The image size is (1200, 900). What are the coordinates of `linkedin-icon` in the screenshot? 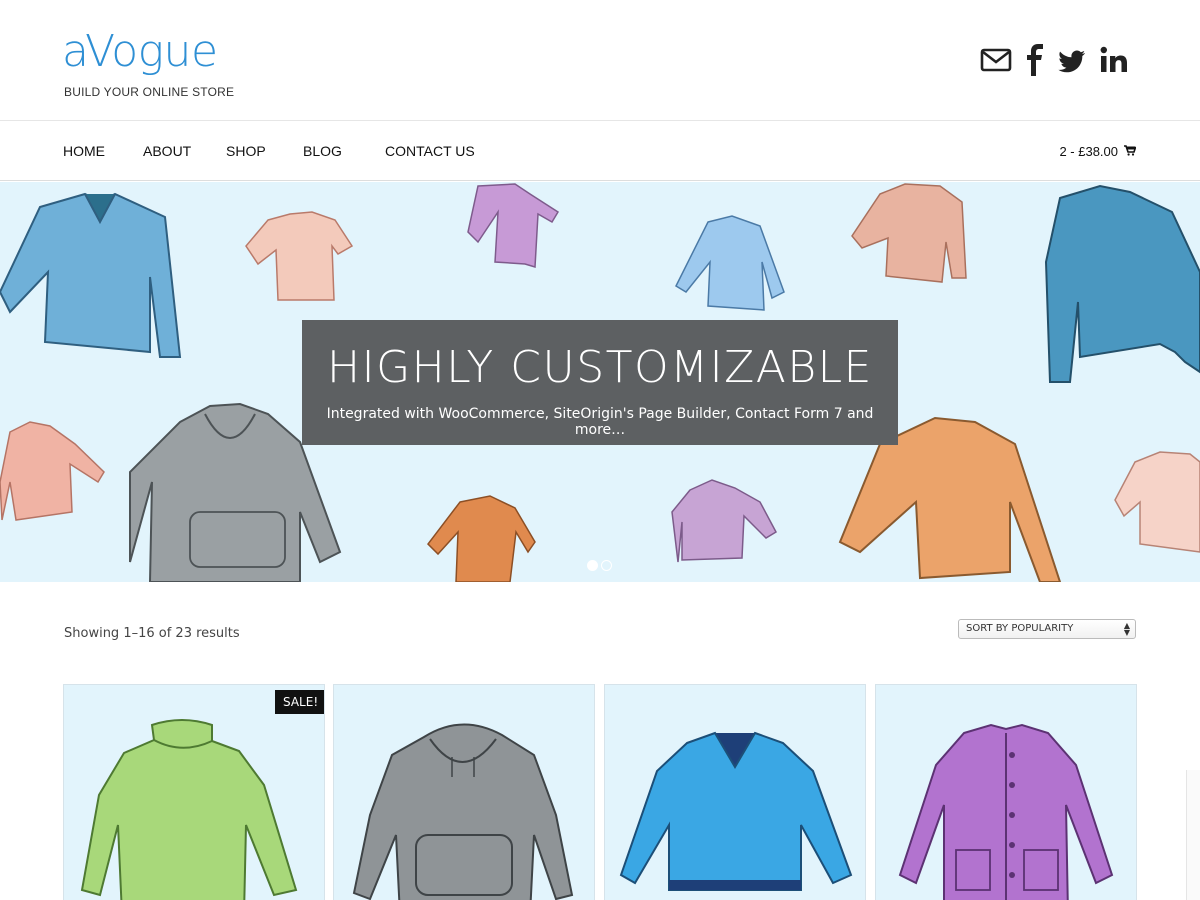 It's located at (1114, 60).